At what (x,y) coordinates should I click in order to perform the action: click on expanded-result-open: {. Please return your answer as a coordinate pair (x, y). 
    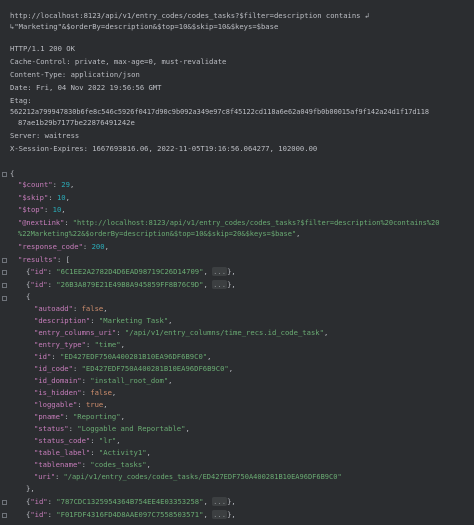
    Looking at the image, I should click on (28, 296).